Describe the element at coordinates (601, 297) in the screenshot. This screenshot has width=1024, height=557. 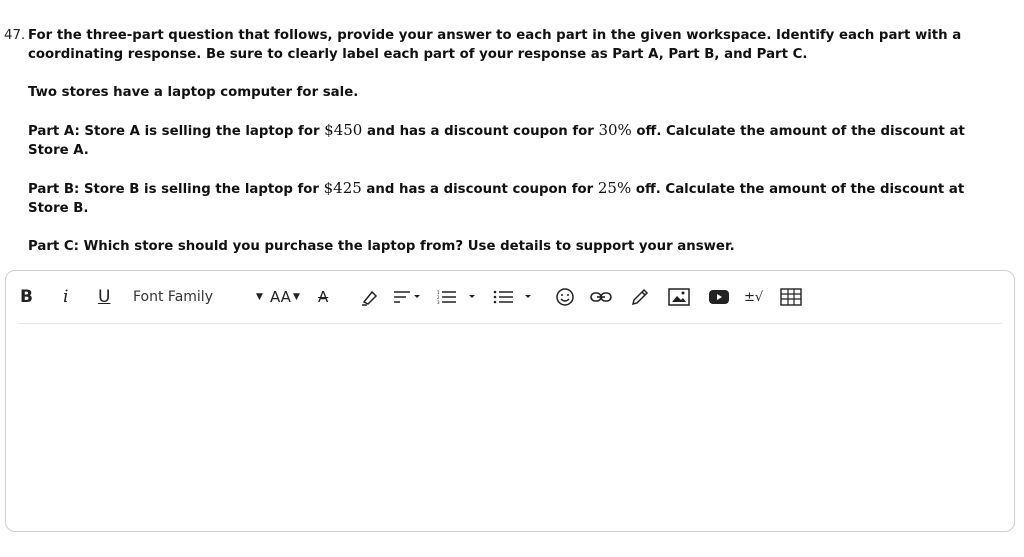
I see `link-icon` at that location.